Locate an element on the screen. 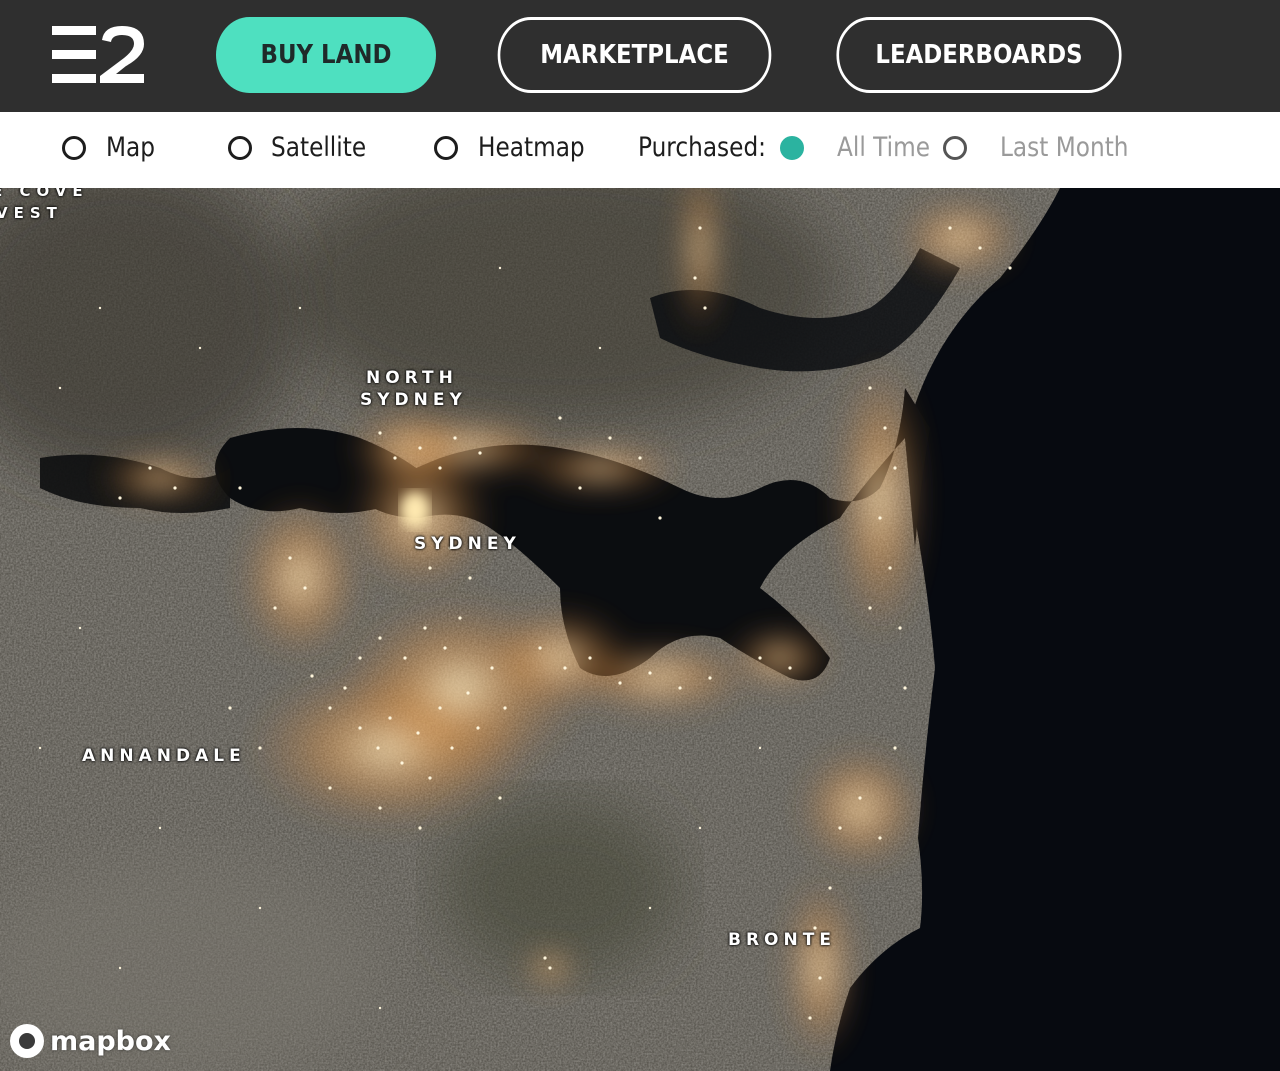 This screenshot has width=1280, height=1071. map-label-cove: E COVE is located at coordinates (44, 194).